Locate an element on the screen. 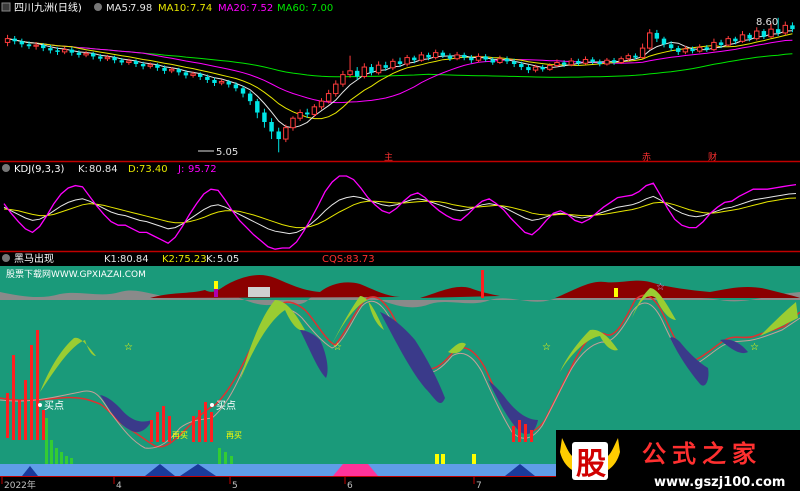 This screenshot has width=800, height=491. horse-k1-label: K1: is located at coordinates (112, 259).